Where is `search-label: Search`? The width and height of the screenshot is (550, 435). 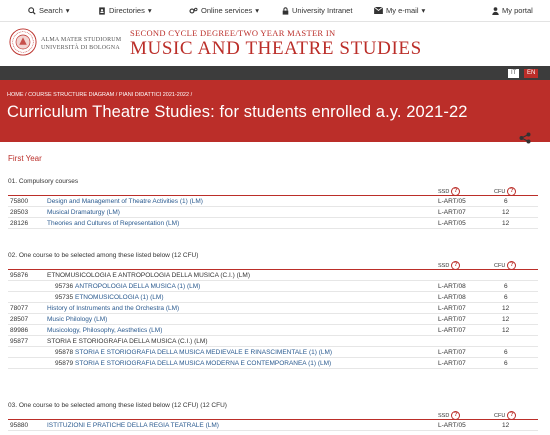
search-label: Search is located at coordinates (51, 10).